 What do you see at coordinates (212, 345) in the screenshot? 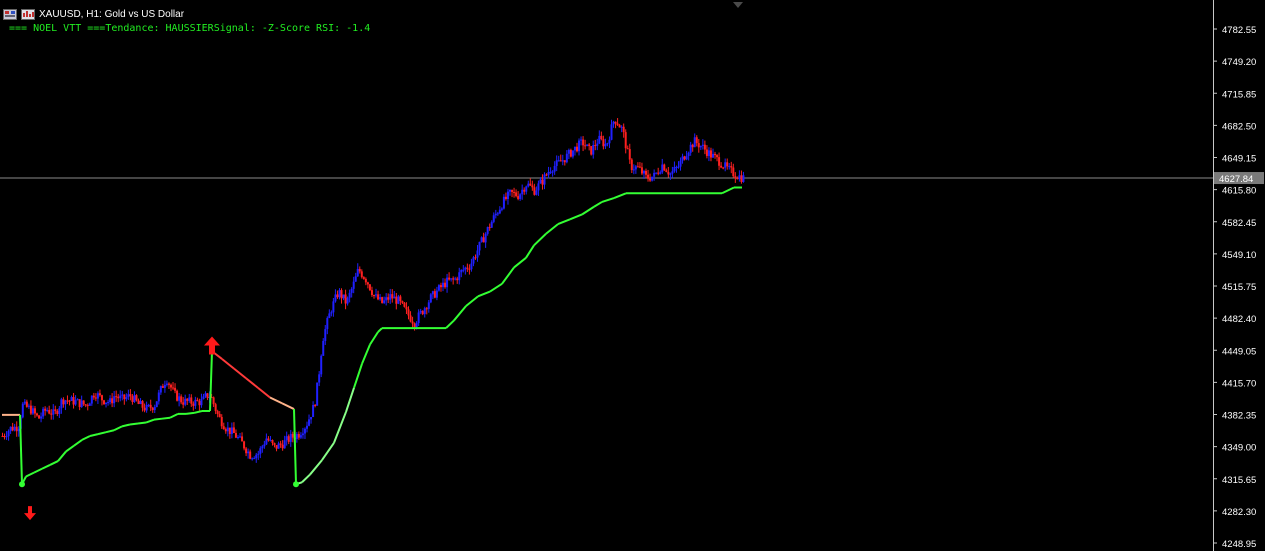
I see `buy-arrow-icon` at bounding box center [212, 345].